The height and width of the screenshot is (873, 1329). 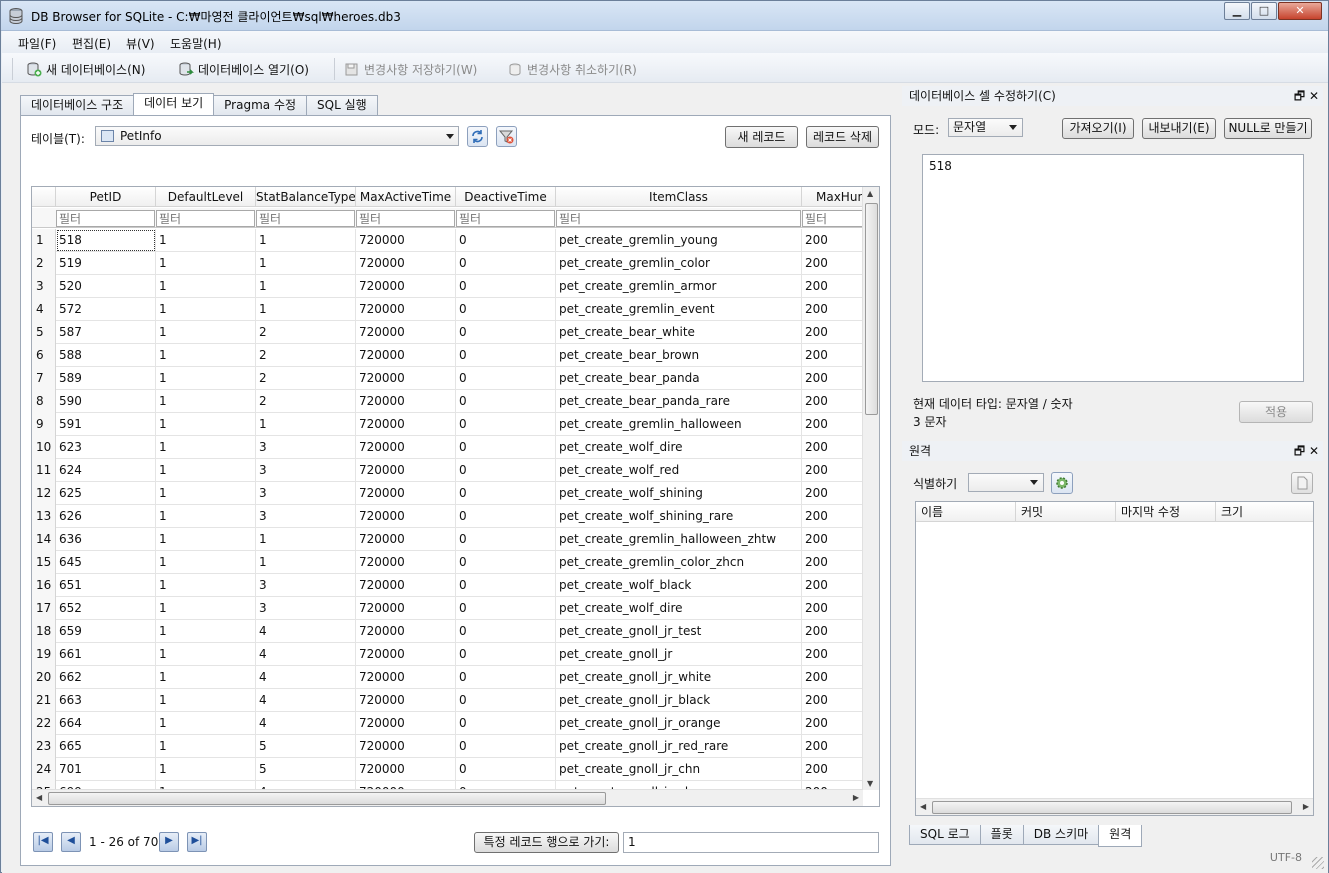 What do you see at coordinates (44, 470) in the screenshot?
I see `row-number-cell: 11` at bounding box center [44, 470].